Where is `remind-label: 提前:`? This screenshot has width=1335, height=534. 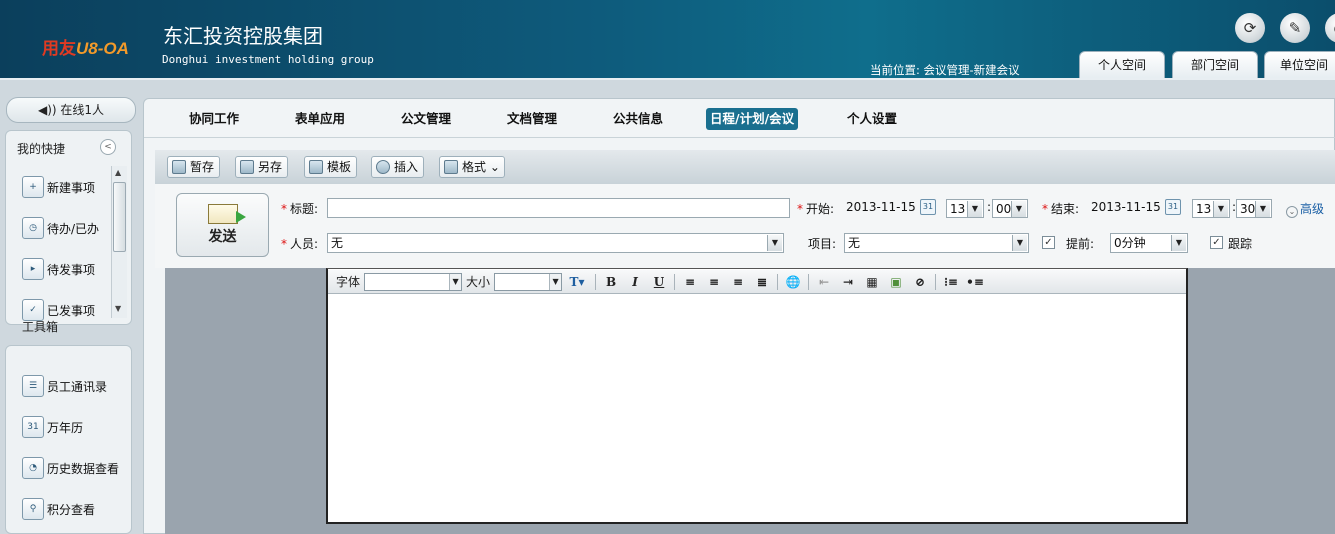 remind-label: 提前: is located at coordinates (1080, 244).